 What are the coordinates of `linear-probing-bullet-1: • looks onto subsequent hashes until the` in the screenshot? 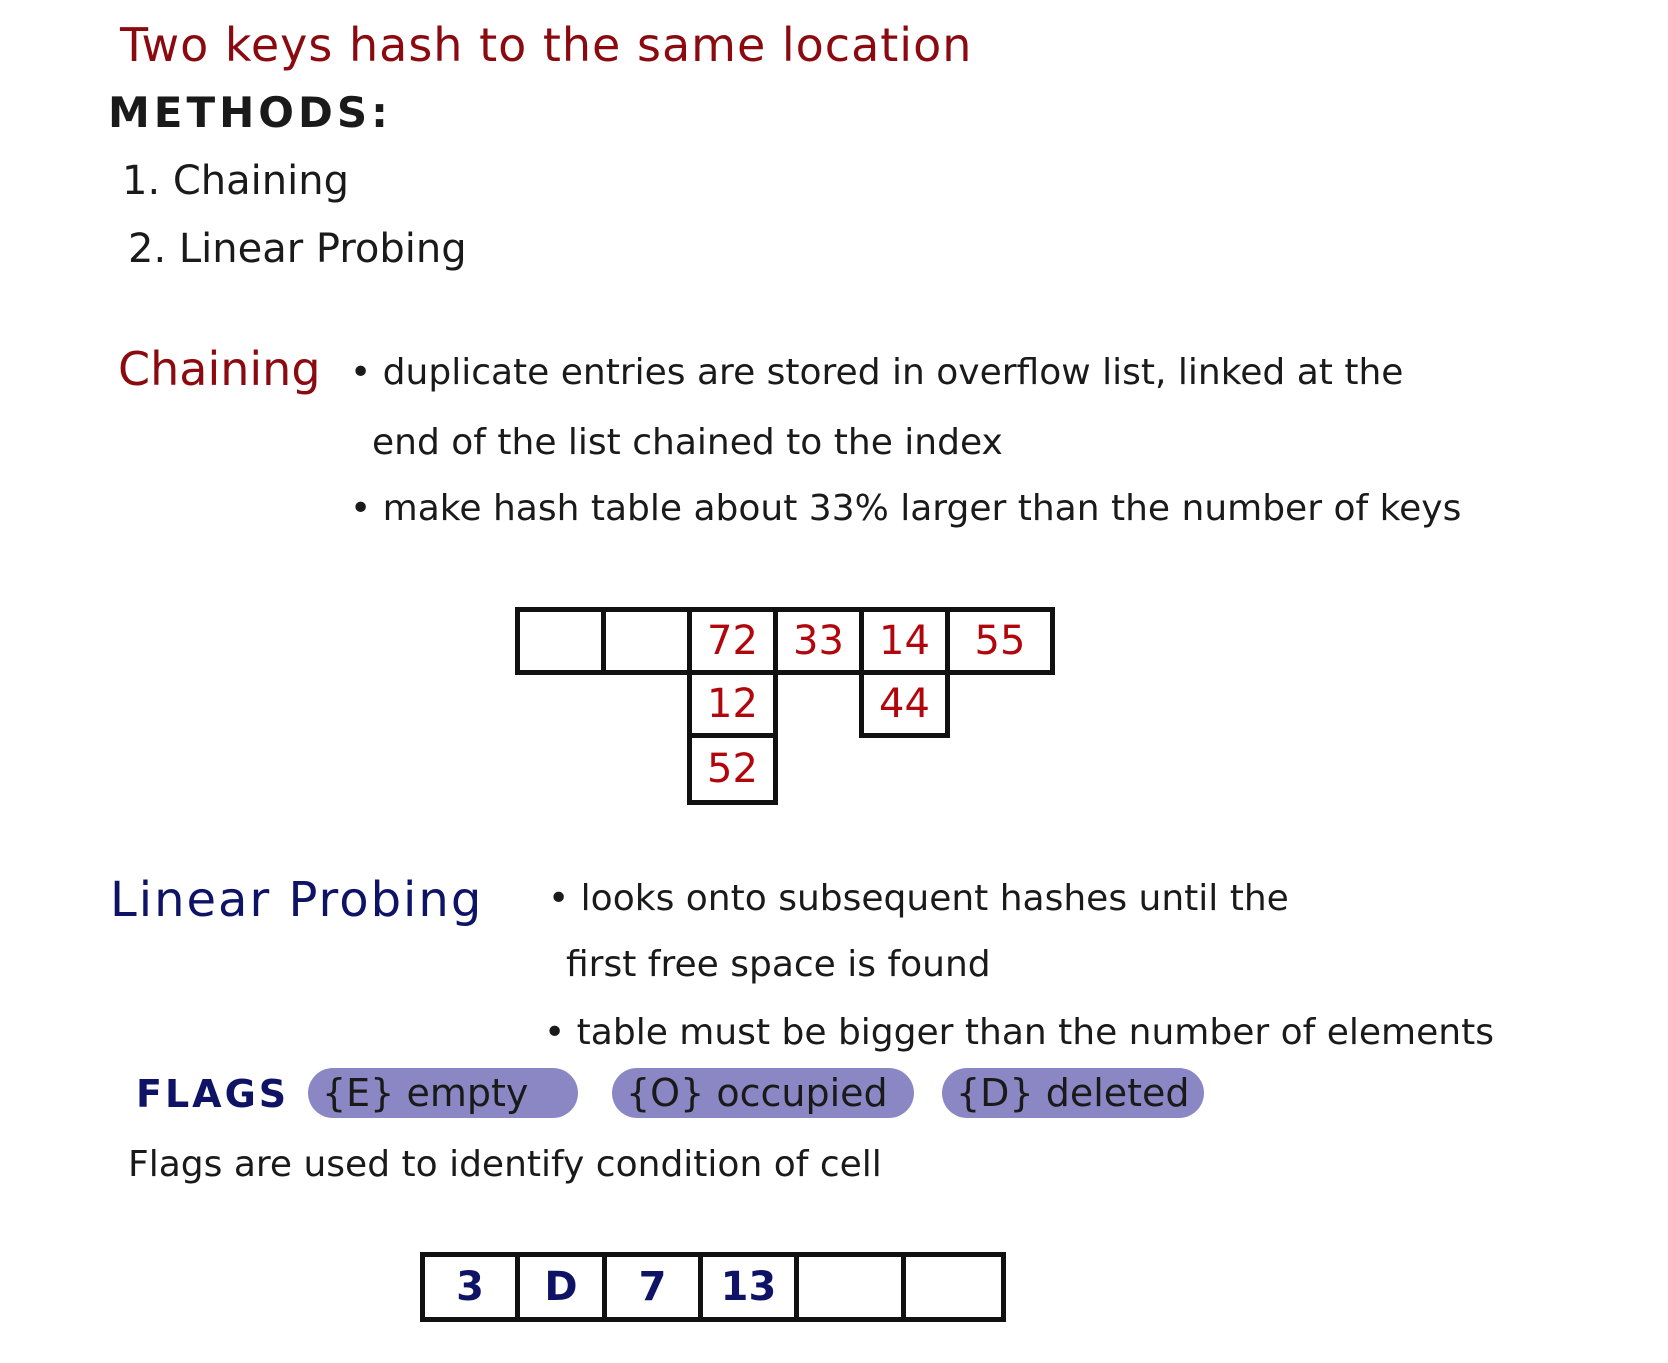 It's located at (918, 898).